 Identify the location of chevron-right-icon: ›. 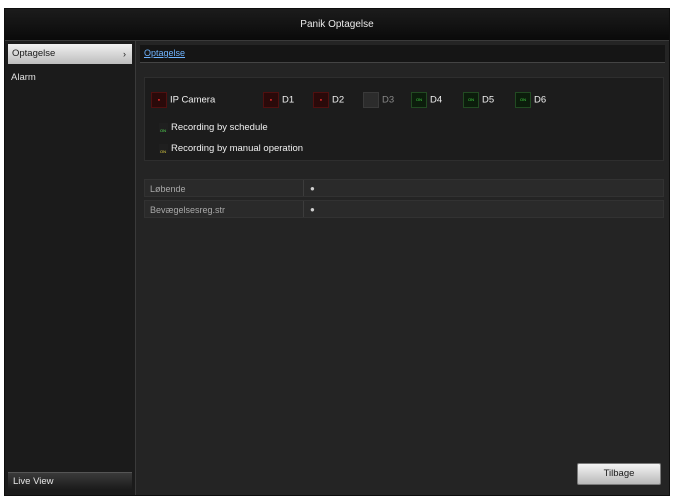
(124, 54).